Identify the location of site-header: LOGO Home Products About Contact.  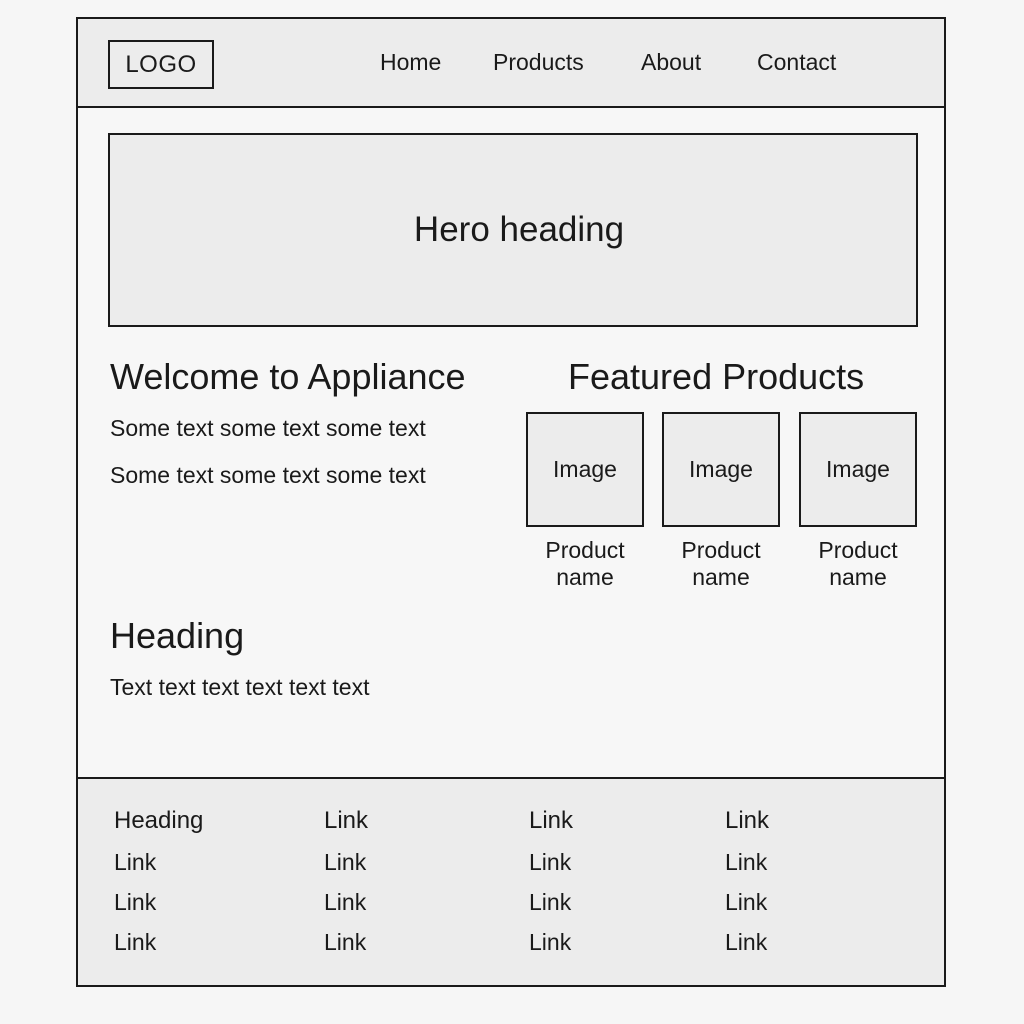
(511, 63).